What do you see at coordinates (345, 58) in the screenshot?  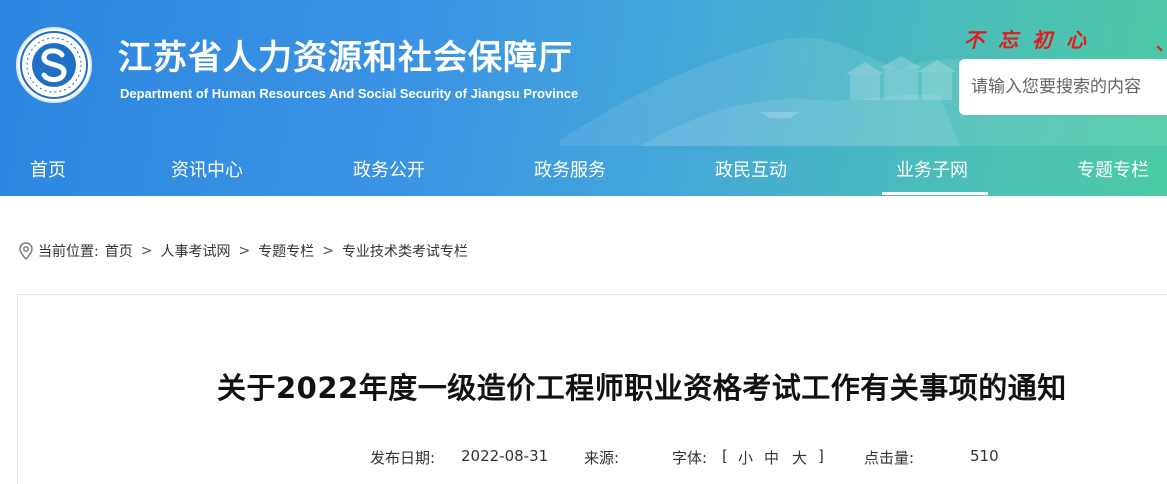 I see `site-title: 江苏省人力资源和社会保障厅` at bounding box center [345, 58].